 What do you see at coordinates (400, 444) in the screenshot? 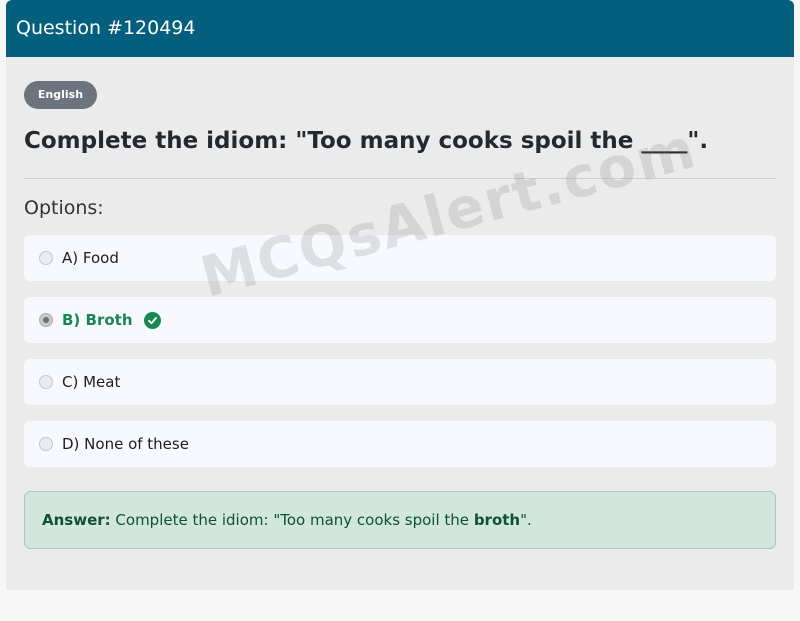
I see `option-d: D) None of these` at bounding box center [400, 444].